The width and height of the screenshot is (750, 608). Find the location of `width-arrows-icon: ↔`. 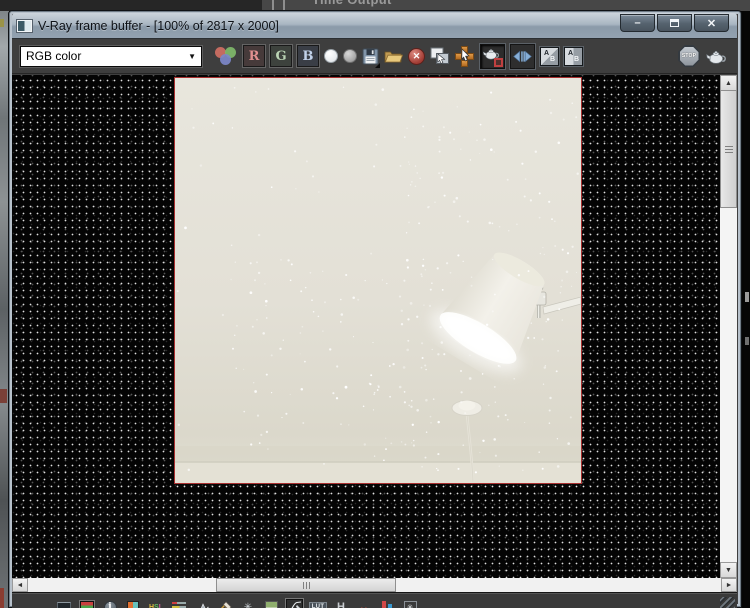

width-arrows-icon: ↔ is located at coordinates (364, 604).